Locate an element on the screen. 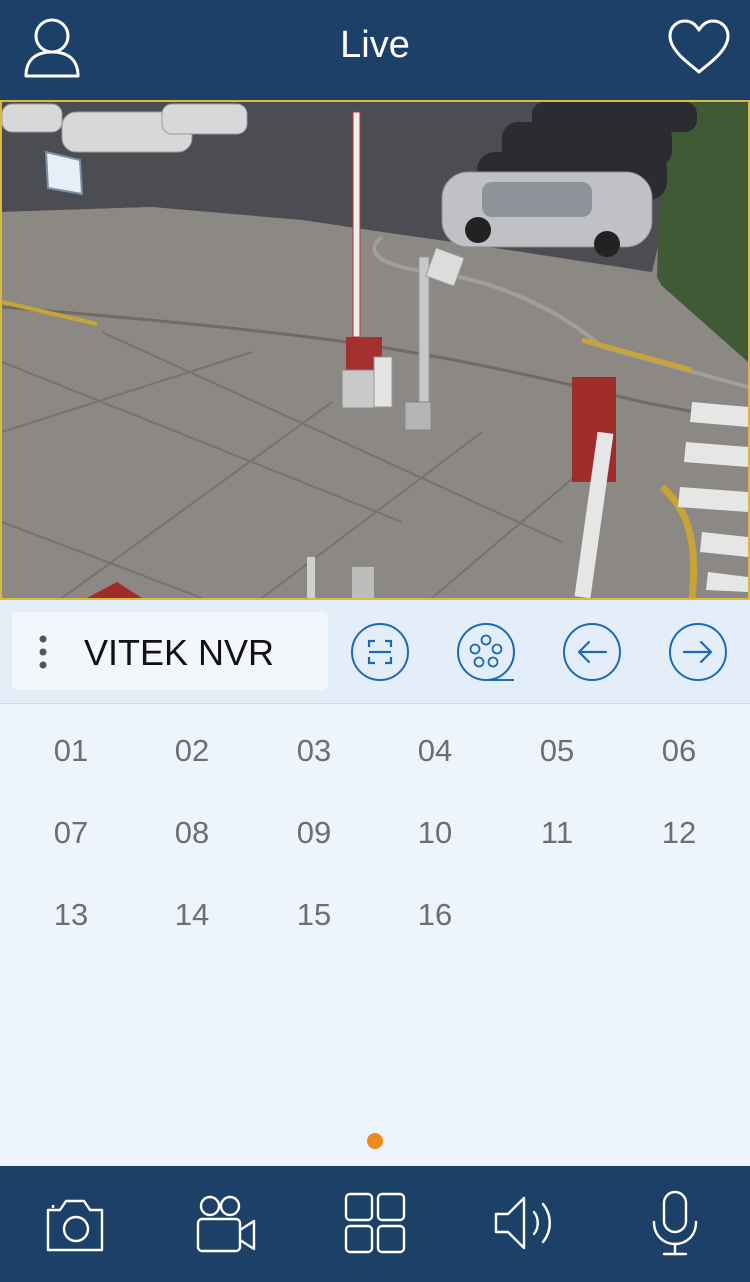 The image size is (750, 1282). channel-button: 11 is located at coordinates (557, 833).